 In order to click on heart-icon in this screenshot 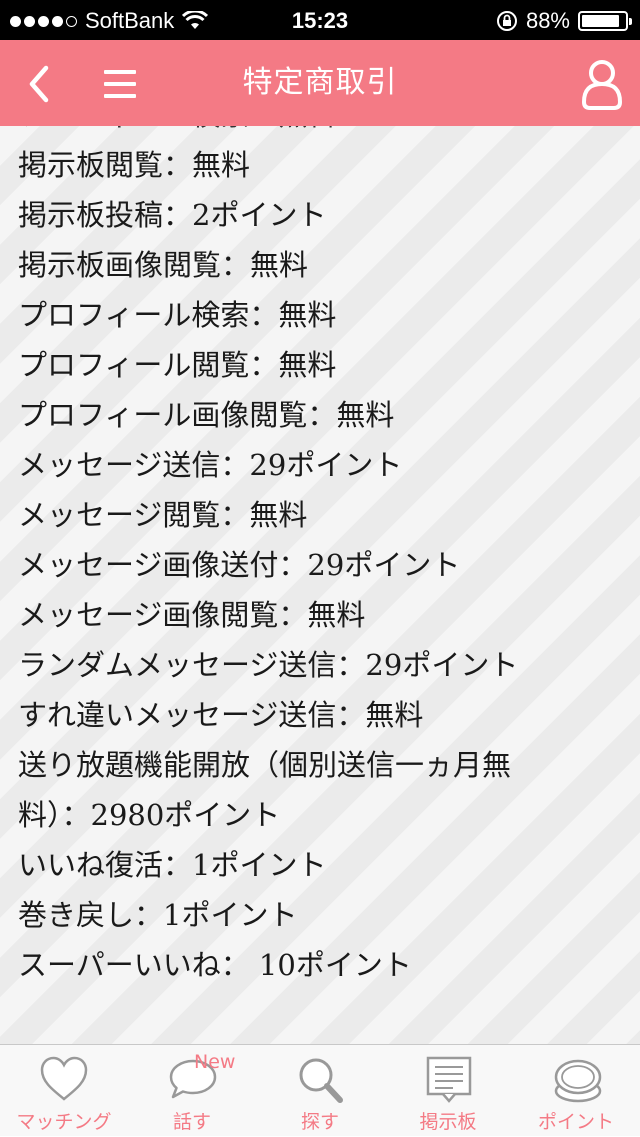, I will do `click(64, 1078)`.